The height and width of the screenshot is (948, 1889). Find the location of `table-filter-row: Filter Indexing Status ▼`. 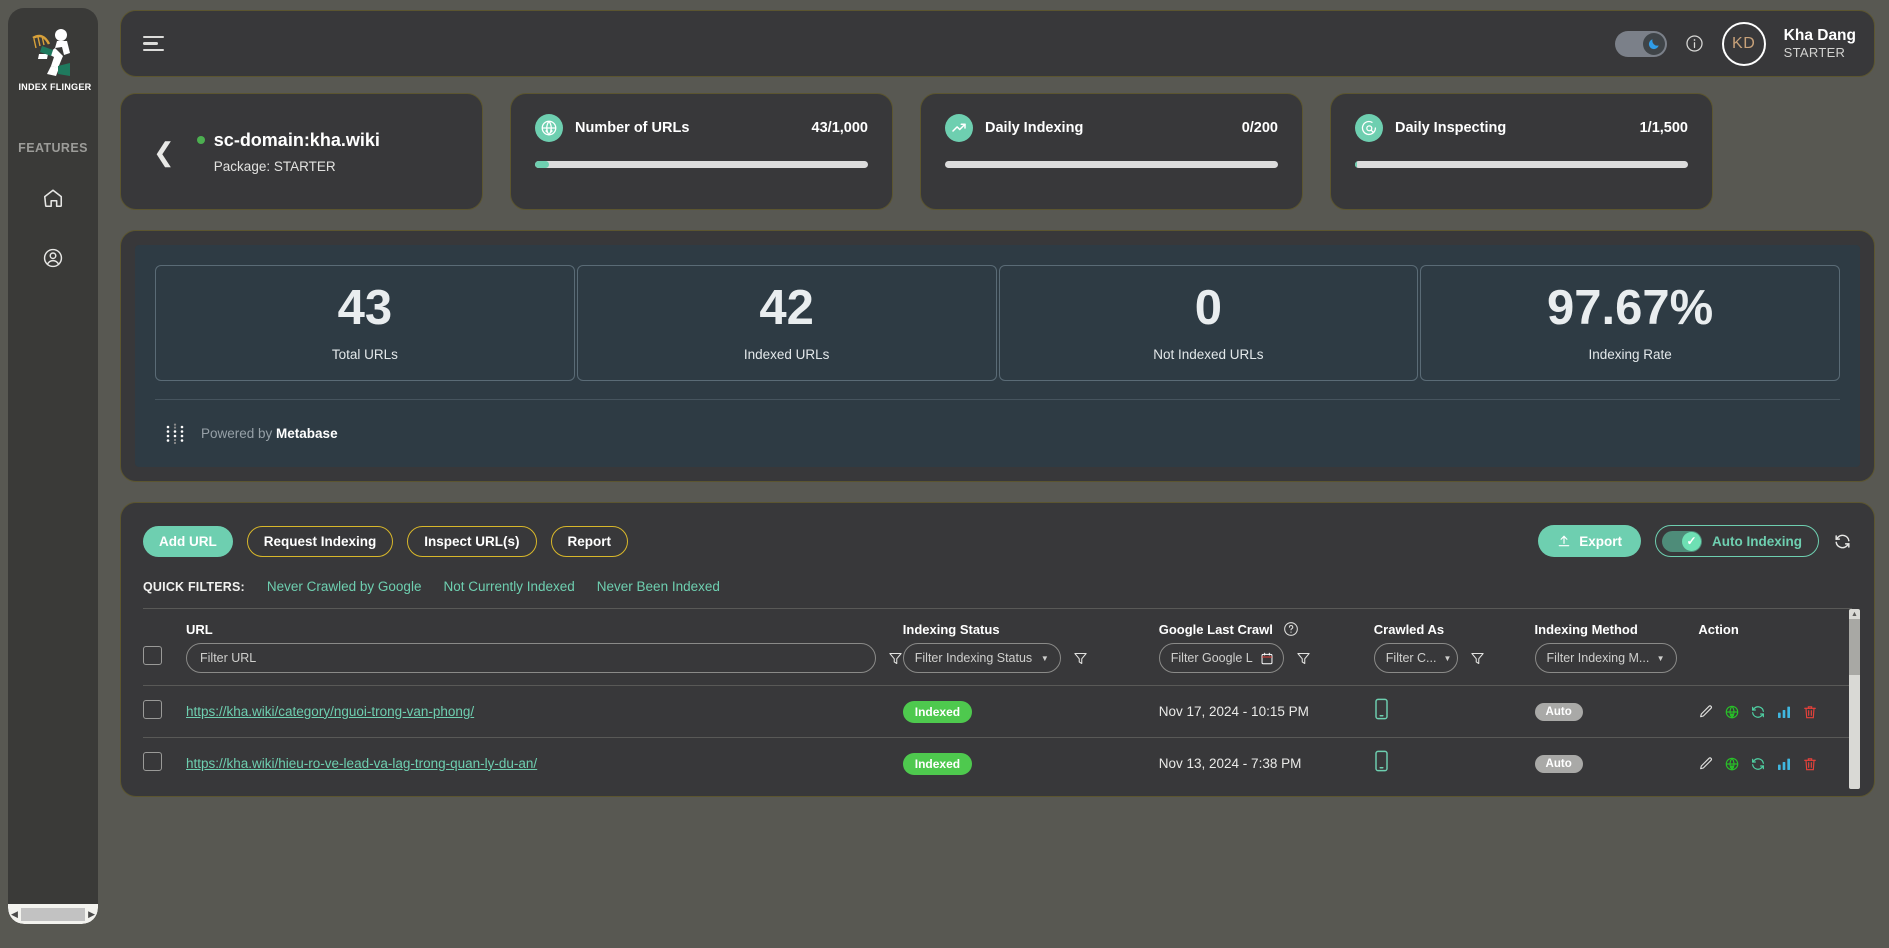

table-filter-row: Filter Indexing Status ▼ is located at coordinates (997, 663).